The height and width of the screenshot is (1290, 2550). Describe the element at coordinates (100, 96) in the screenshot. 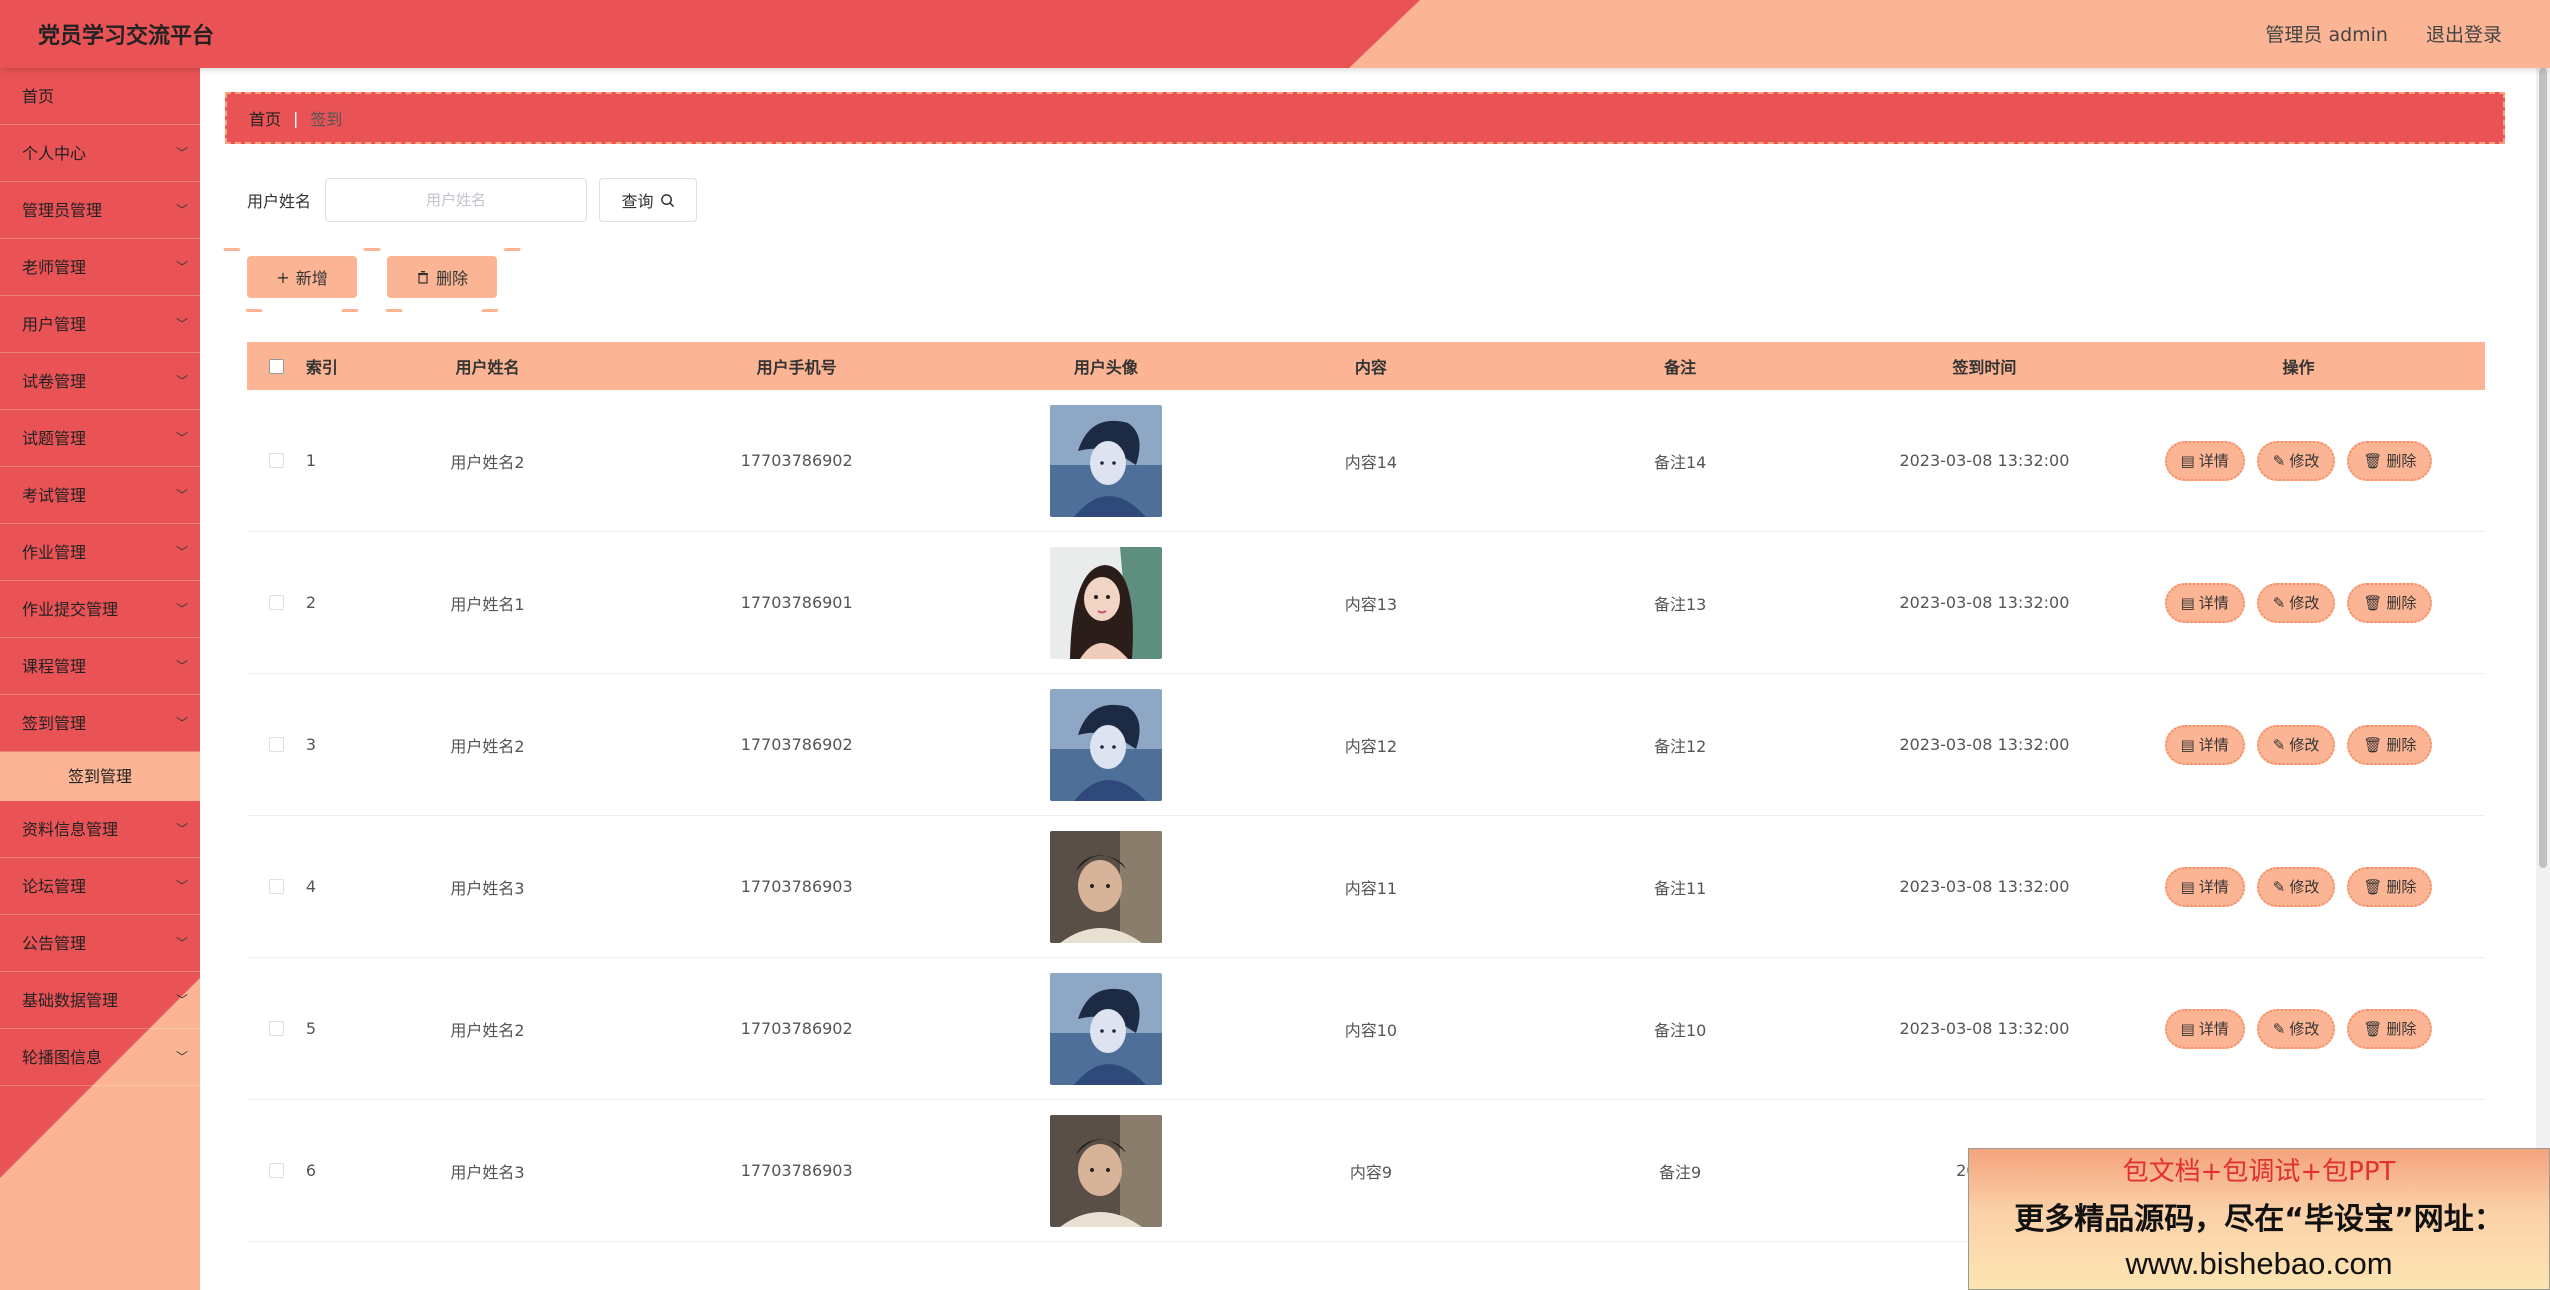

I see `sidebar-item-0: 首页` at that location.